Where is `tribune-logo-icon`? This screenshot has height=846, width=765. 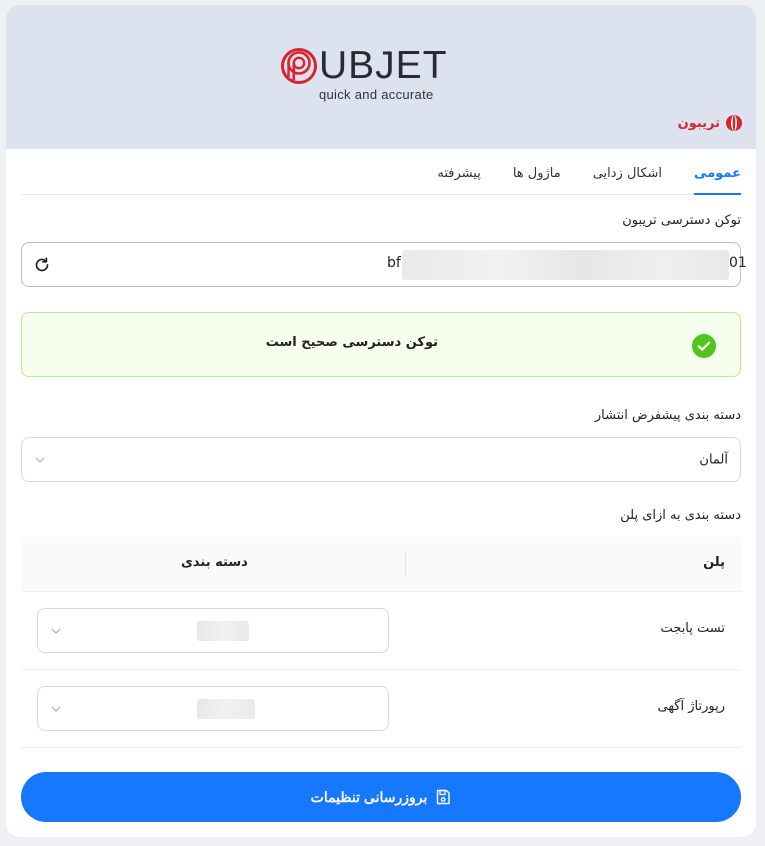 tribune-logo-icon is located at coordinates (734, 123).